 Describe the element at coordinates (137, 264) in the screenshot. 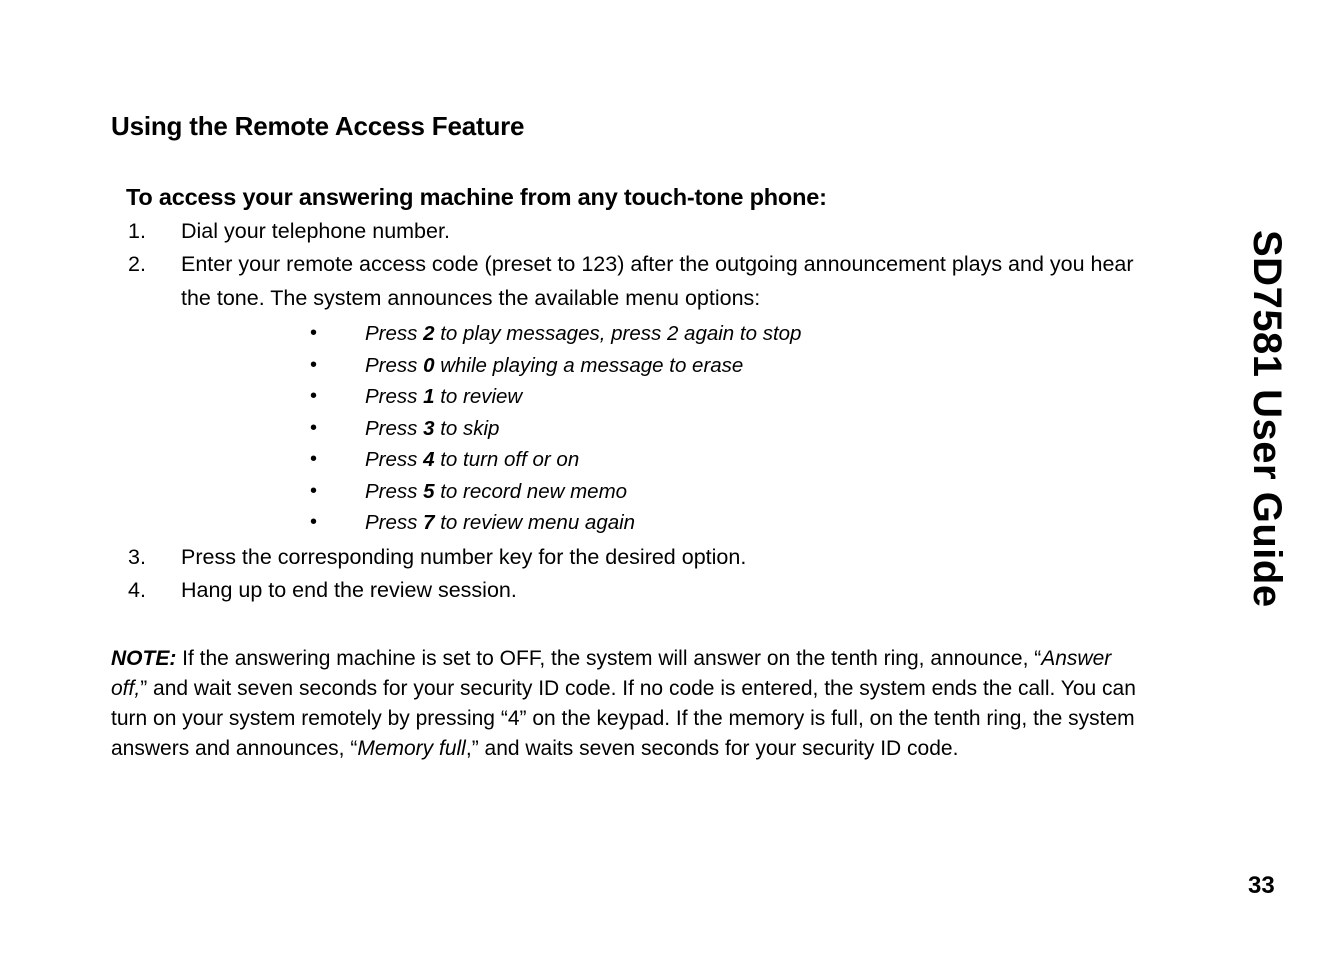

I see `step-number: 2.` at that location.